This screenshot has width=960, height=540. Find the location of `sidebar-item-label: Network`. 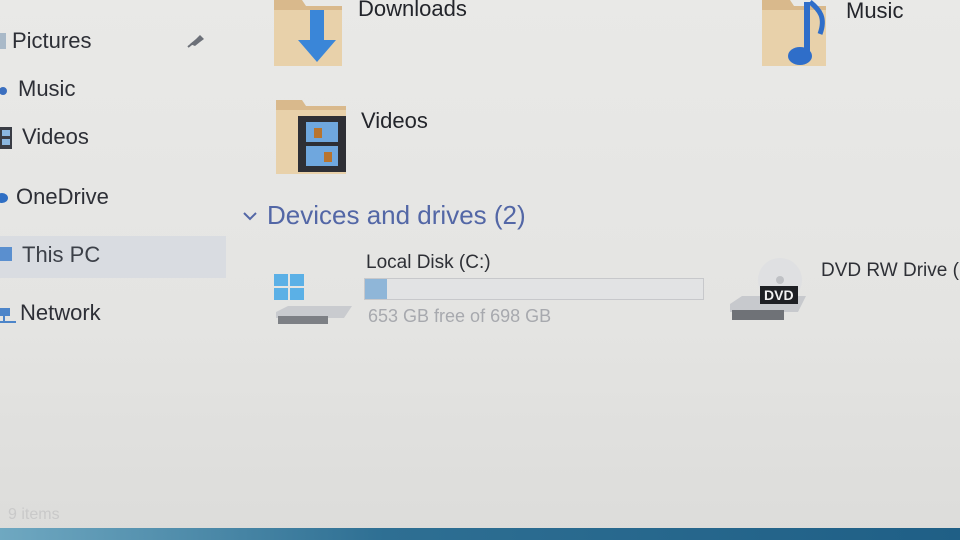

sidebar-item-label: Network is located at coordinates (60, 312).